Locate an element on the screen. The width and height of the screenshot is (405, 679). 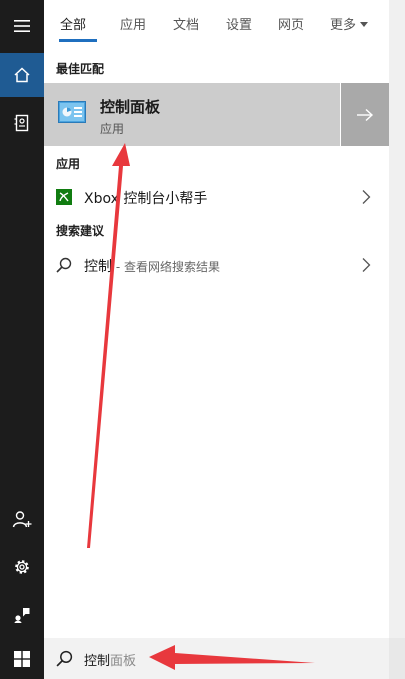
suggestion-text: 控制 - 查看网络搜索结果 is located at coordinates (152, 266).